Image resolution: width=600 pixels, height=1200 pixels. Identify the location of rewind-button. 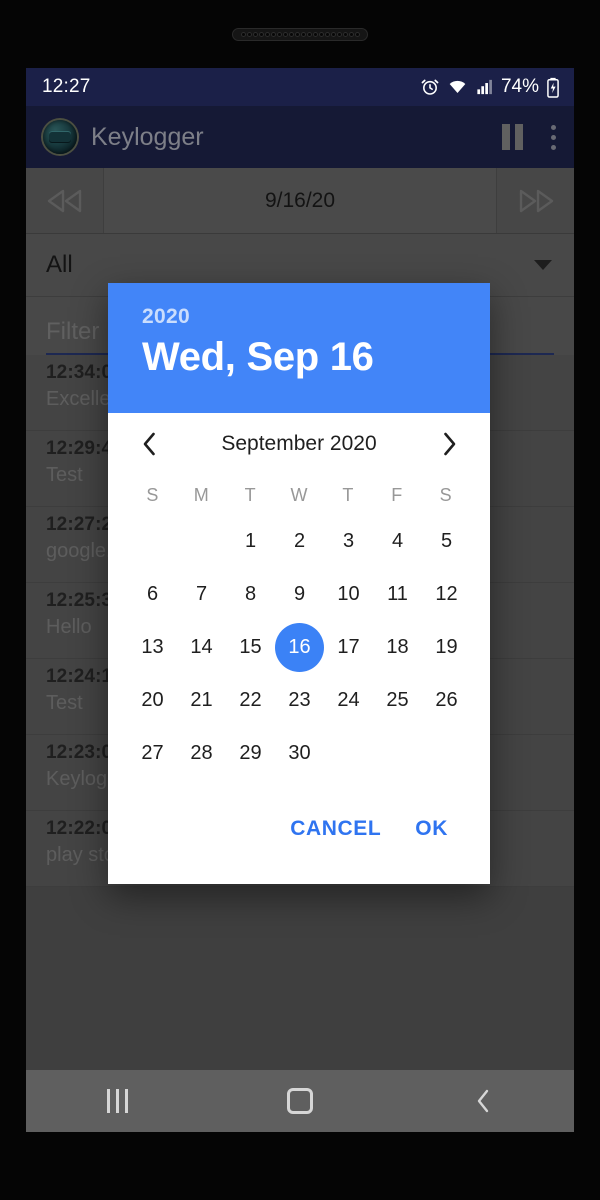
(65, 200).